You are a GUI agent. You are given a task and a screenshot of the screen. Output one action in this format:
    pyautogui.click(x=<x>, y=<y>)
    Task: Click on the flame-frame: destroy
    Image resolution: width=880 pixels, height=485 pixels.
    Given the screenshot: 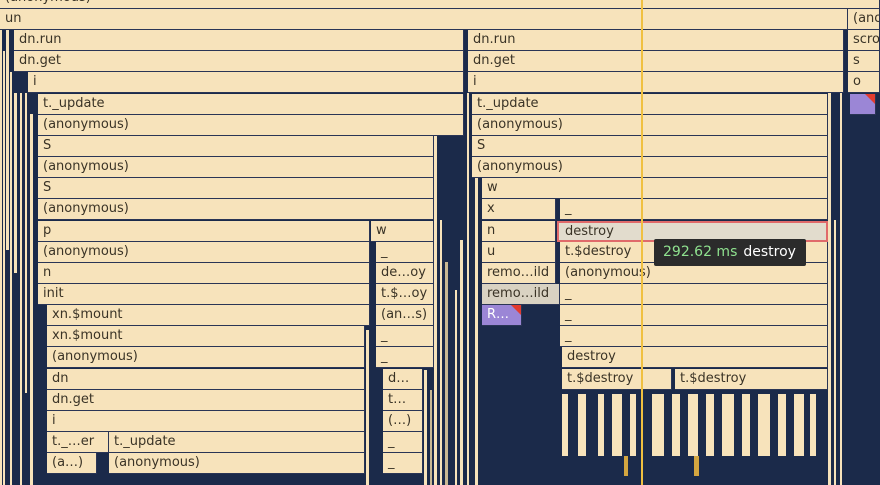 What is the action you would take?
    pyautogui.click(x=695, y=357)
    